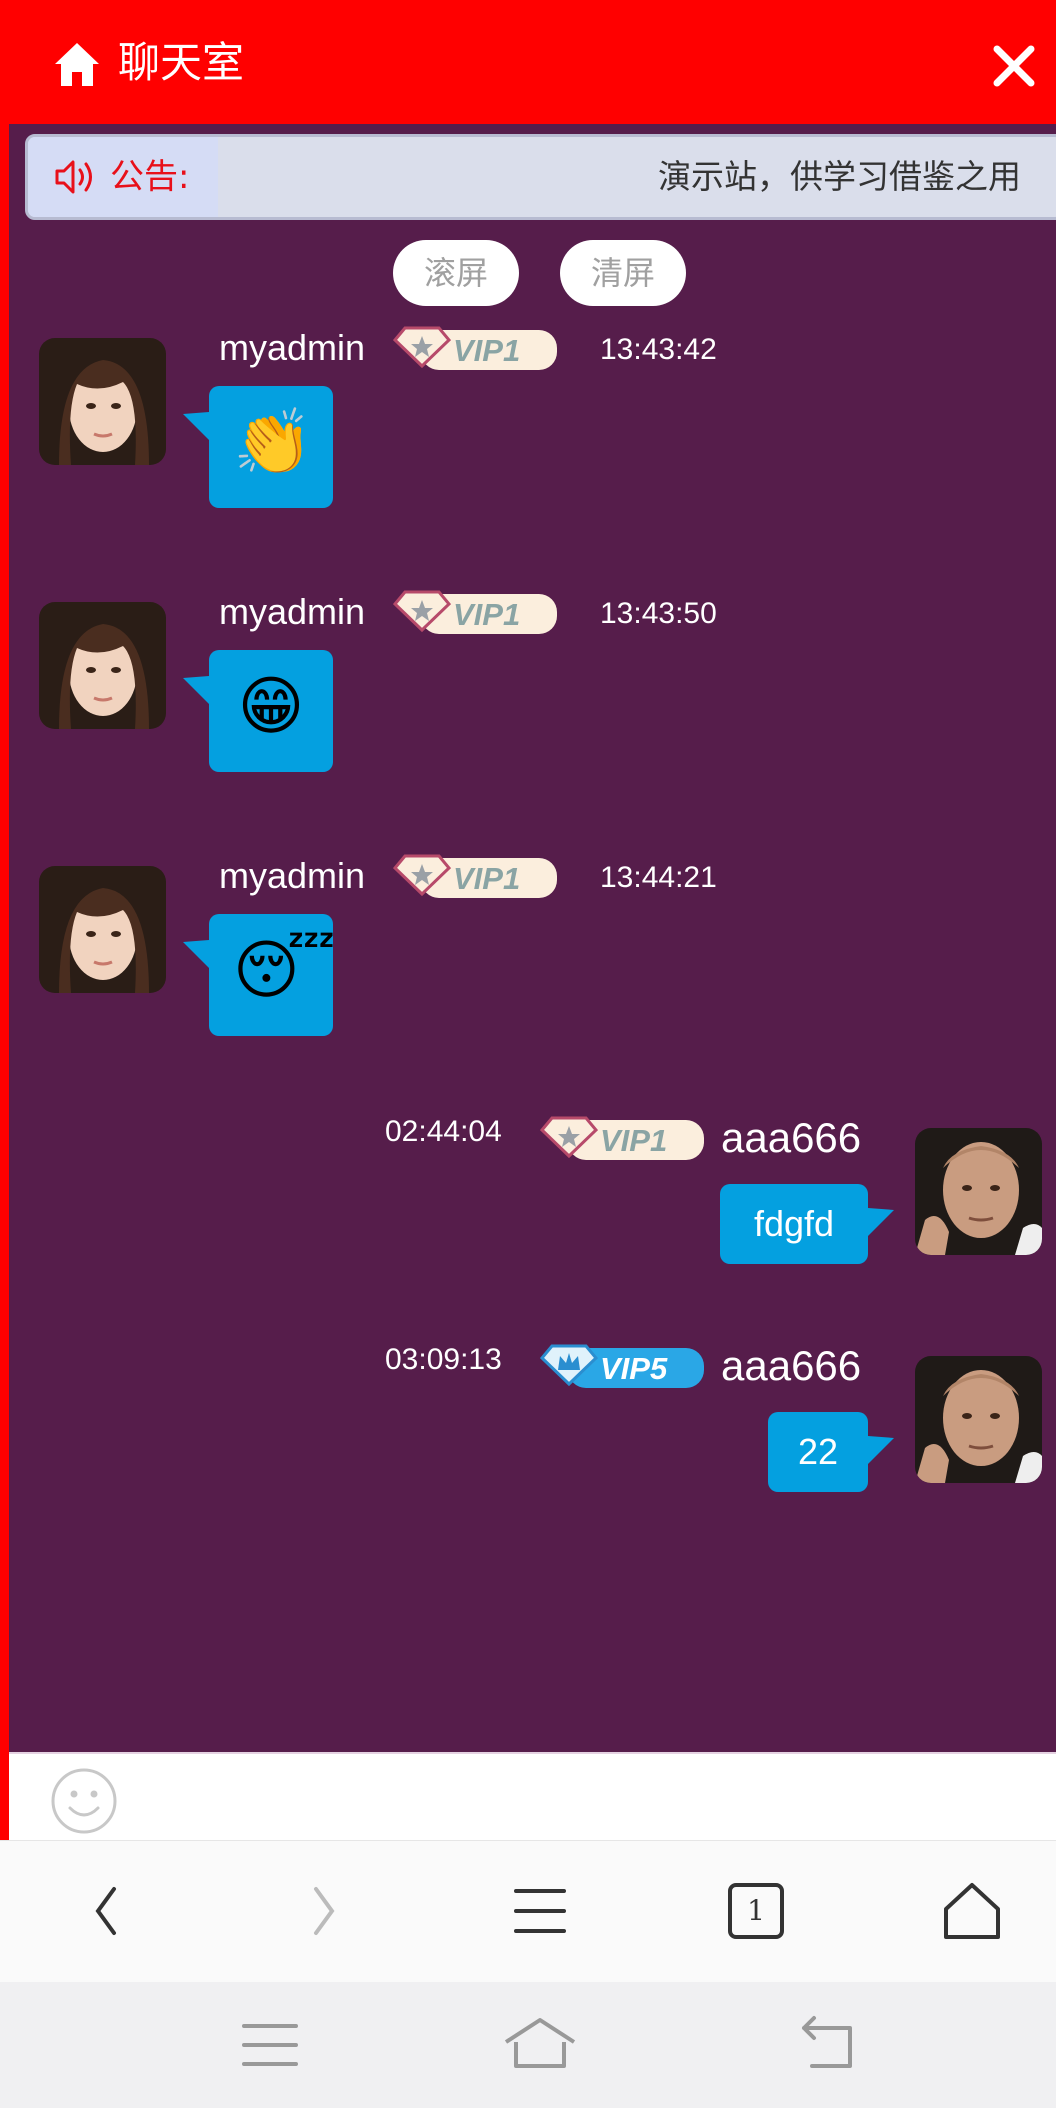 This screenshot has height=2108, width=1056. What do you see at coordinates (284, 970) in the screenshot?
I see `emoji-sleep-icon: 😴` at bounding box center [284, 970].